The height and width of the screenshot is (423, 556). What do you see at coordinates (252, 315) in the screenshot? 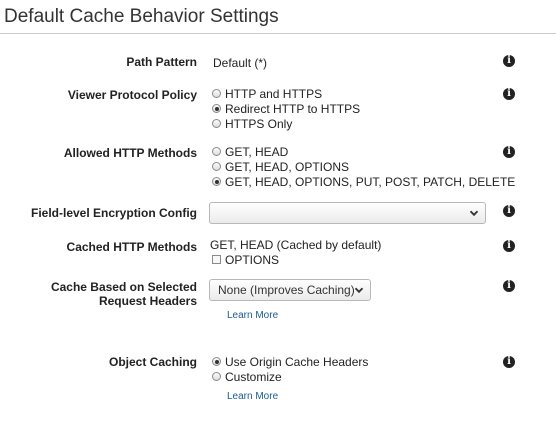
I see `cache-headers-learn-more-link: Learn More` at bounding box center [252, 315].